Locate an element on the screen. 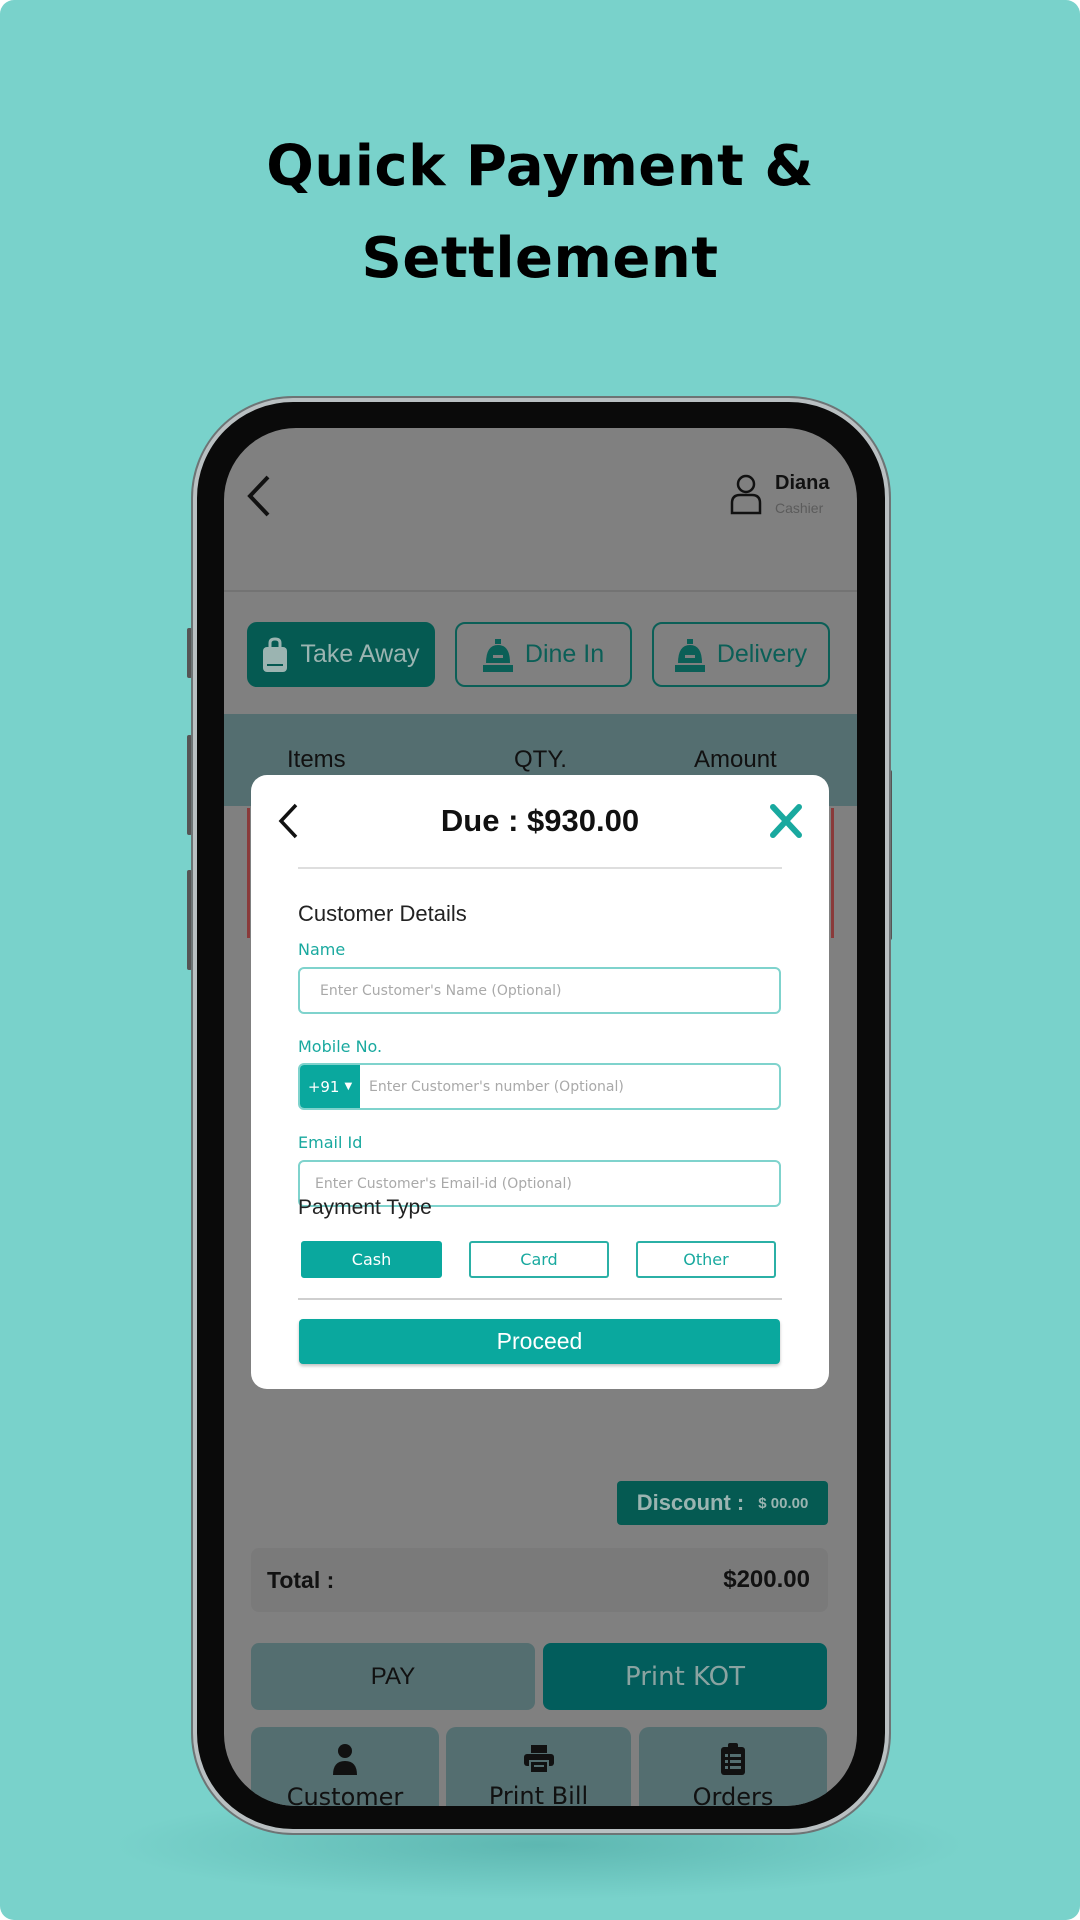 This screenshot has width=1080, height=1920. country-code-dropdown: +91 ▼ is located at coordinates (330, 1086).